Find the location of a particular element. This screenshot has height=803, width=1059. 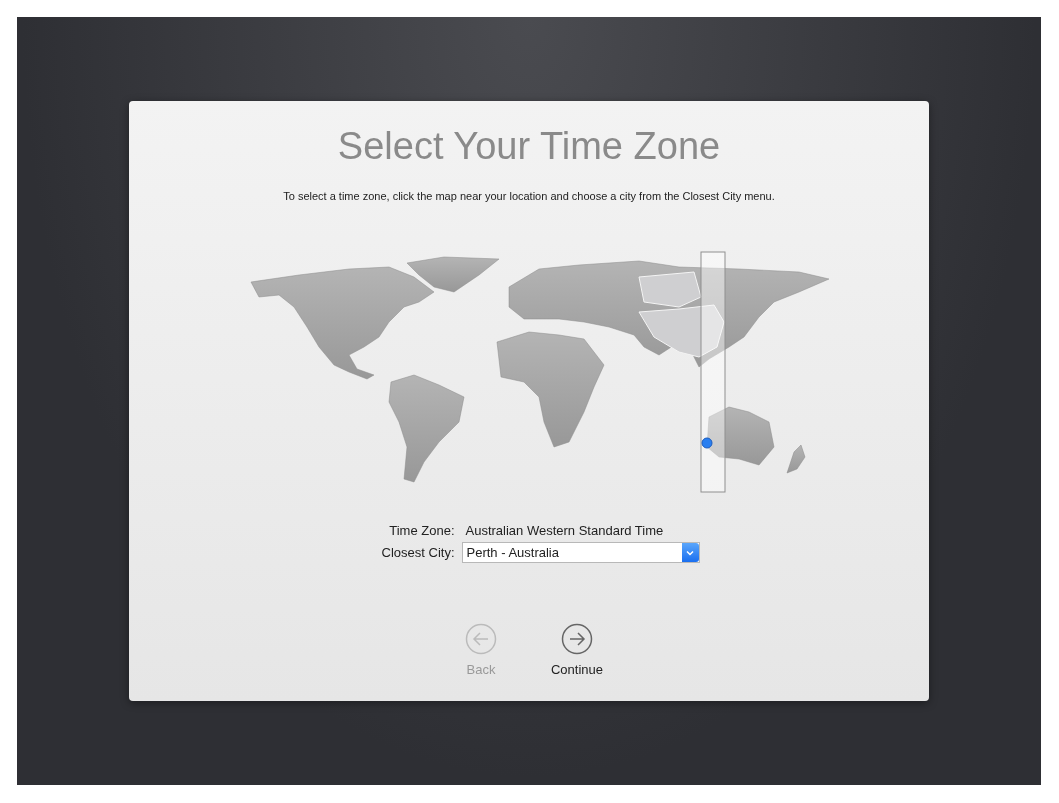

time-zone-value: Australian Western Standard Time is located at coordinates (564, 530).